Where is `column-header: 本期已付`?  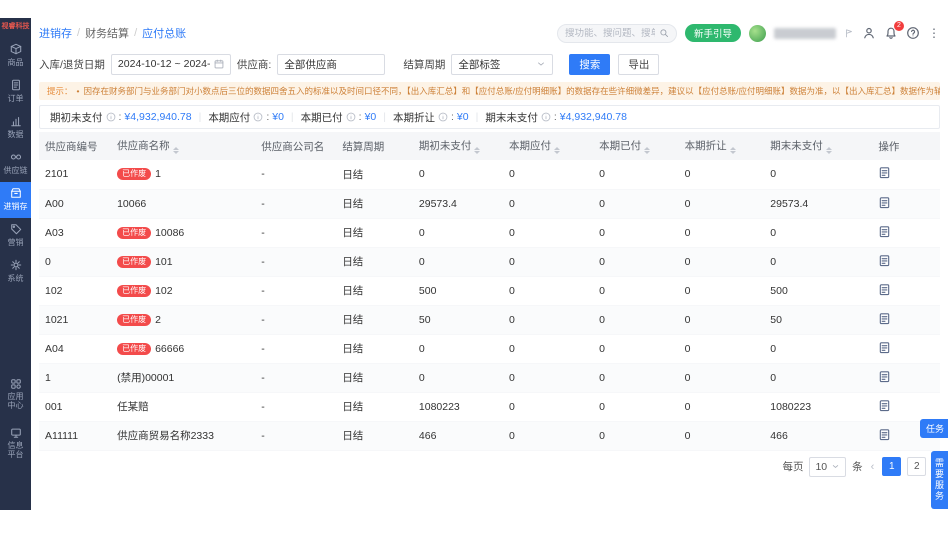
column-header: 本期已付 is located at coordinates (636, 146).